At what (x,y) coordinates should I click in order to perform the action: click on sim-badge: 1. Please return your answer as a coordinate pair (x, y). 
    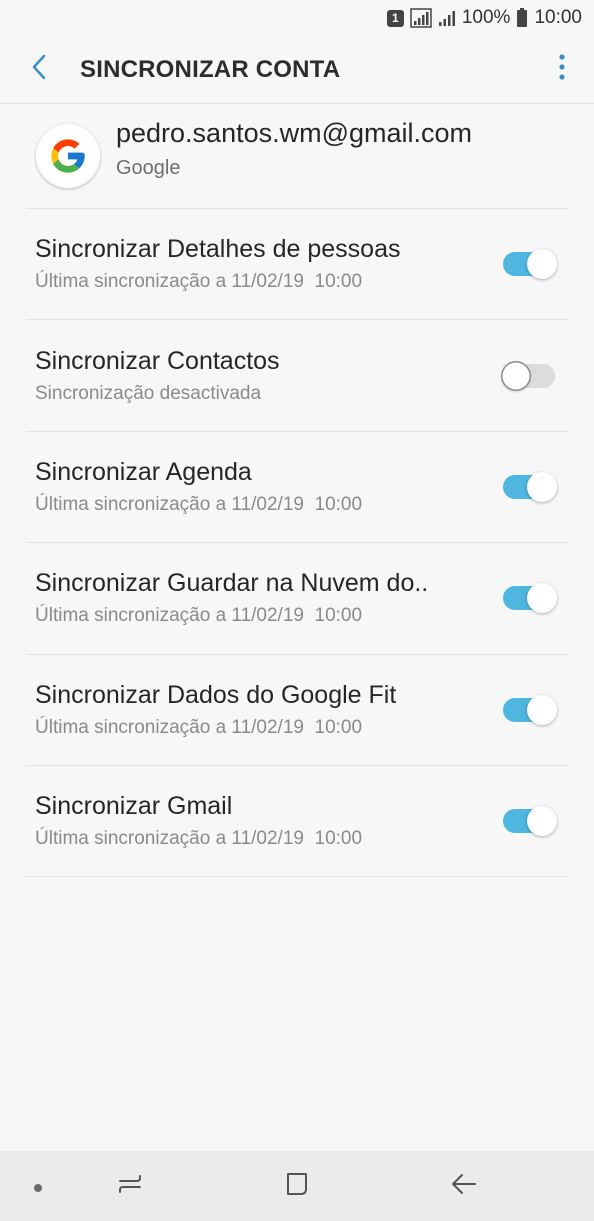
    Looking at the image, I should click on (395, 18).